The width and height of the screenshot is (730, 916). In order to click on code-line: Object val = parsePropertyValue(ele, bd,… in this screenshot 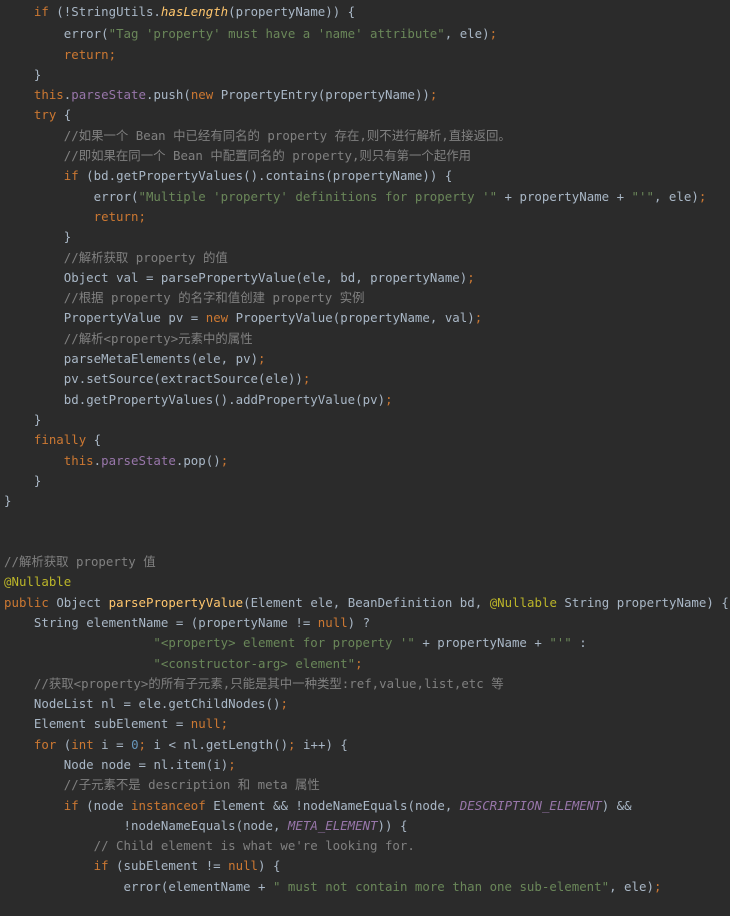, I will do `click(239, 277)`.